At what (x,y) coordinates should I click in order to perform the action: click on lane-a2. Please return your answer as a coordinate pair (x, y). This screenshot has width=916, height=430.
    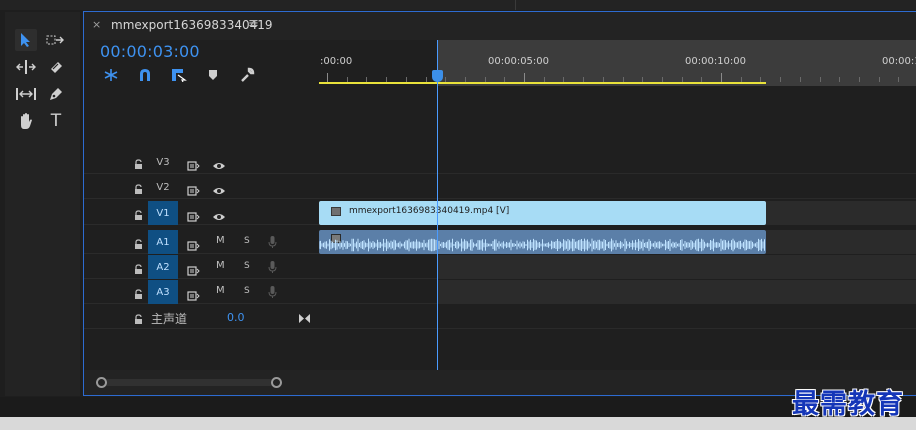
    Looking at the image, I should click on (617, 267).